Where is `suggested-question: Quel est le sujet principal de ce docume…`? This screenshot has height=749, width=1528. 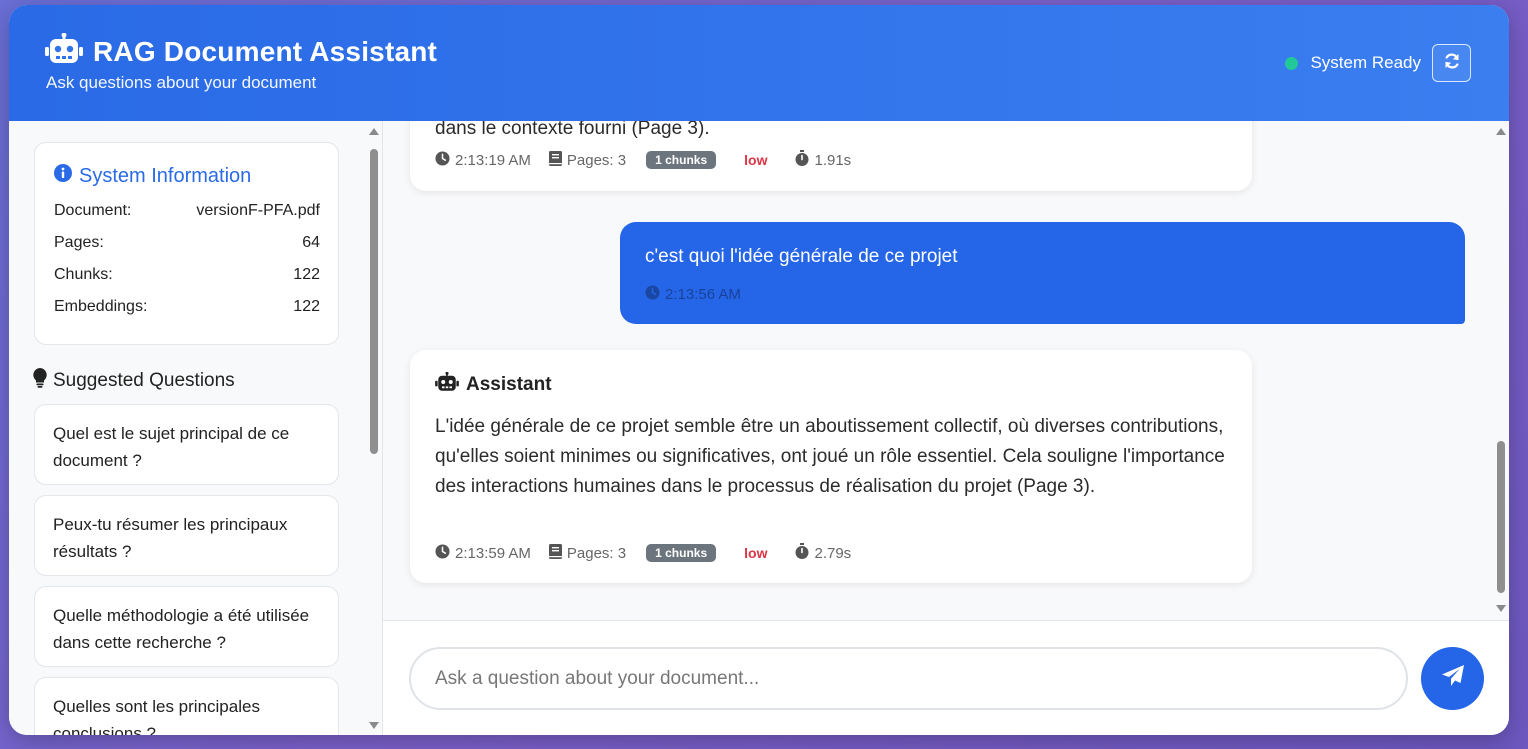
suggested-question: Quel est le sujet principal de ce docume… is located at coordinates (186, 444).